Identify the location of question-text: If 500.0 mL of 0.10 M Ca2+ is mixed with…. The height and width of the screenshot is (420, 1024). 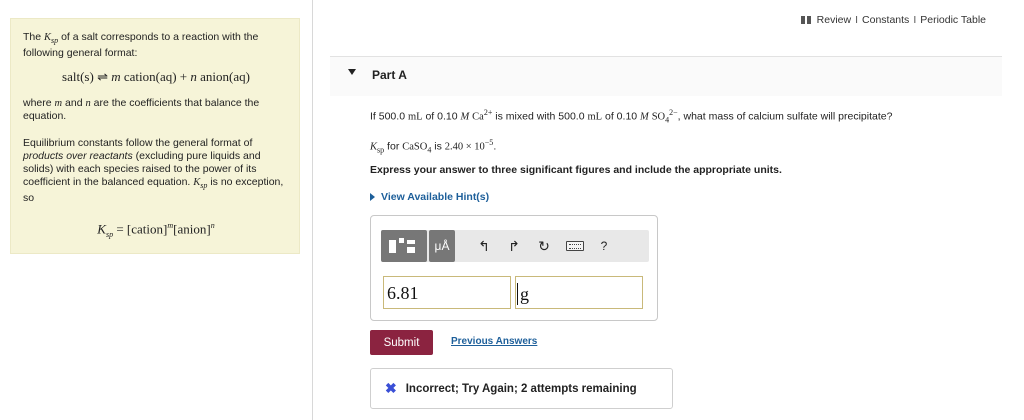
(631, 116).